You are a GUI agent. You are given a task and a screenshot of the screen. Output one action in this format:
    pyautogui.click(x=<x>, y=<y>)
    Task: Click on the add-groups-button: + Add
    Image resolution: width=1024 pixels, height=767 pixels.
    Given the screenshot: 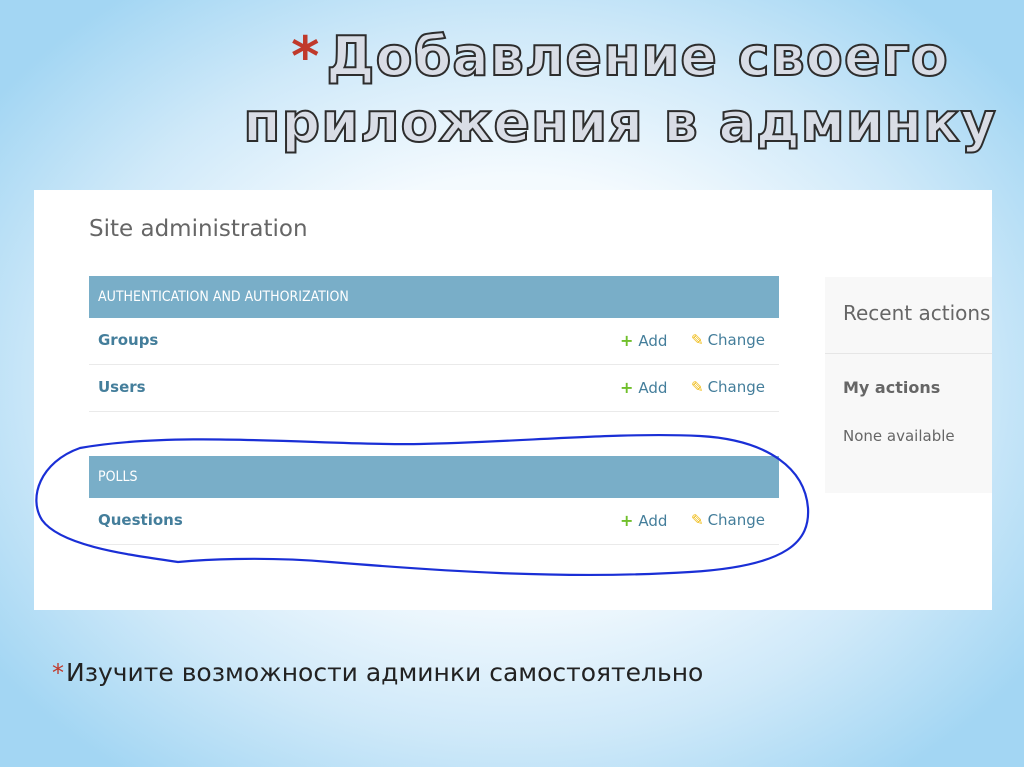 What is the action you would take?
    pyautogui.click(x=643, y=340)
    